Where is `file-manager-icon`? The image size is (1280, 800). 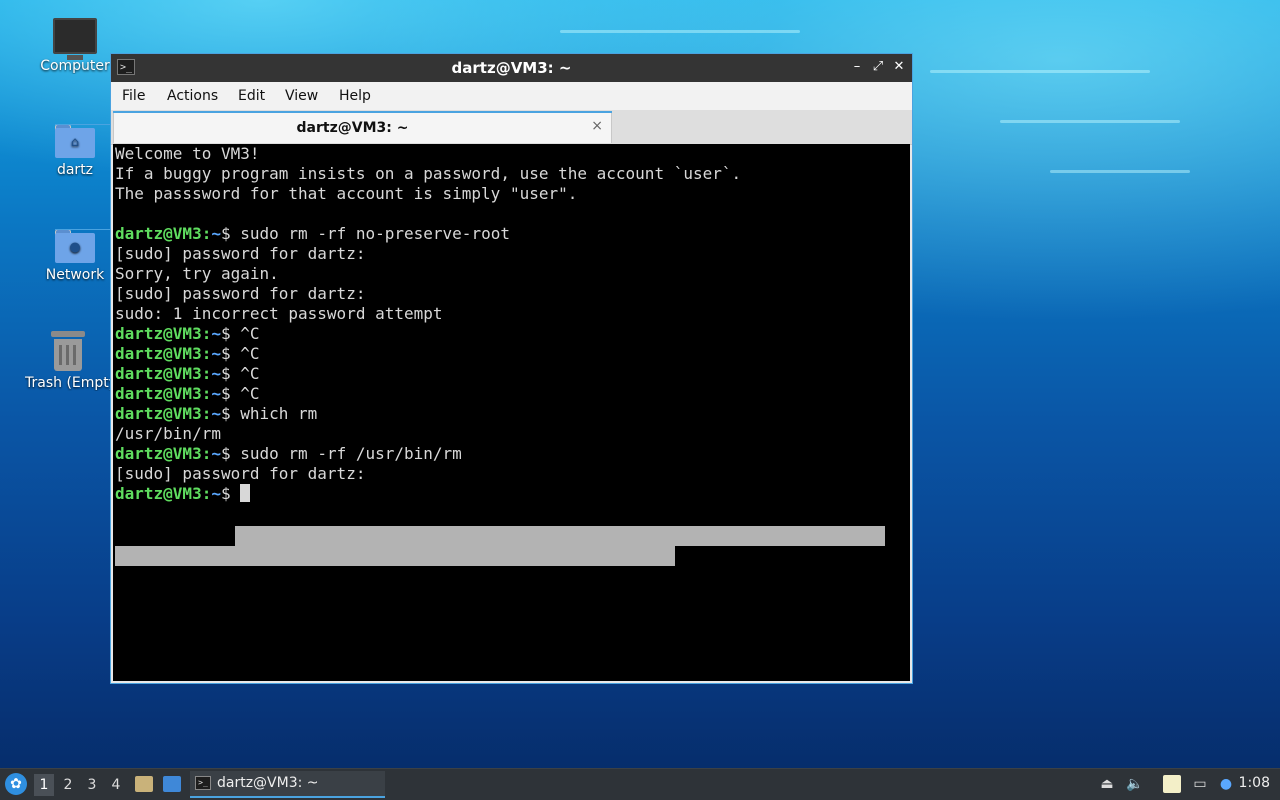 file-manager-icon is located at coordinates (144, 784).